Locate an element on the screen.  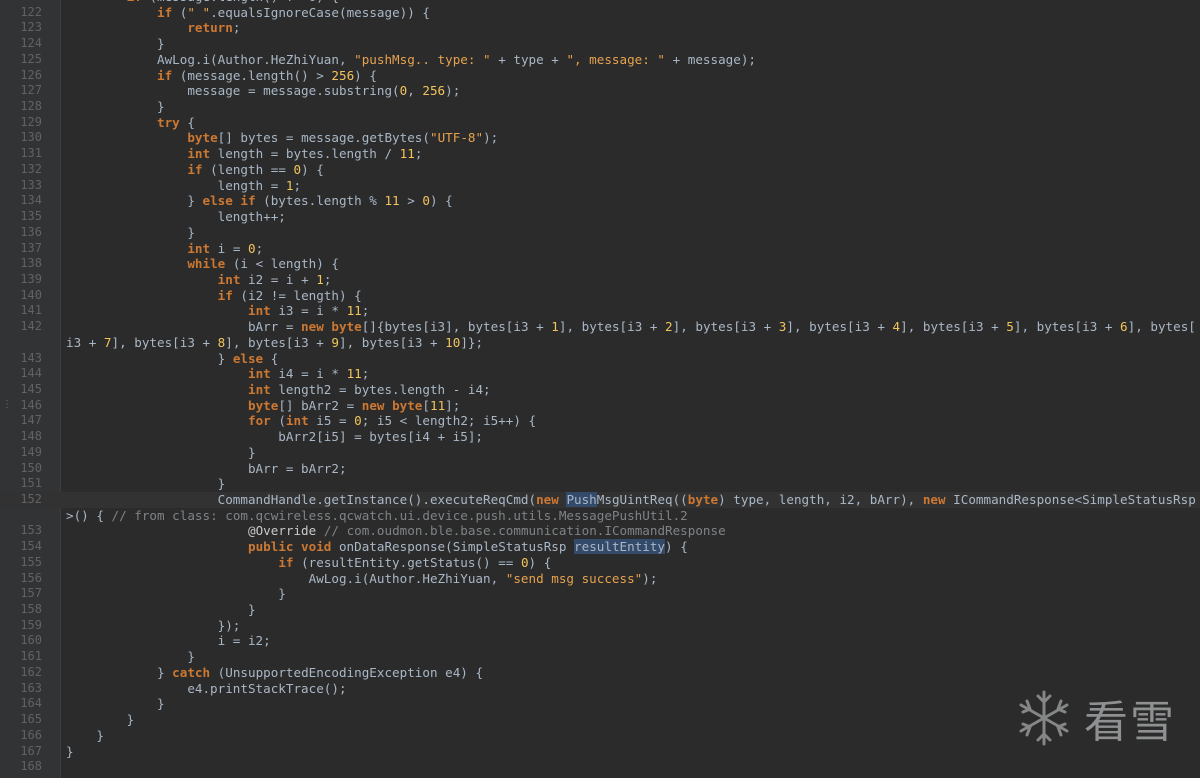
code-token: length = bytes.length / is located at coordinates (305, 154).